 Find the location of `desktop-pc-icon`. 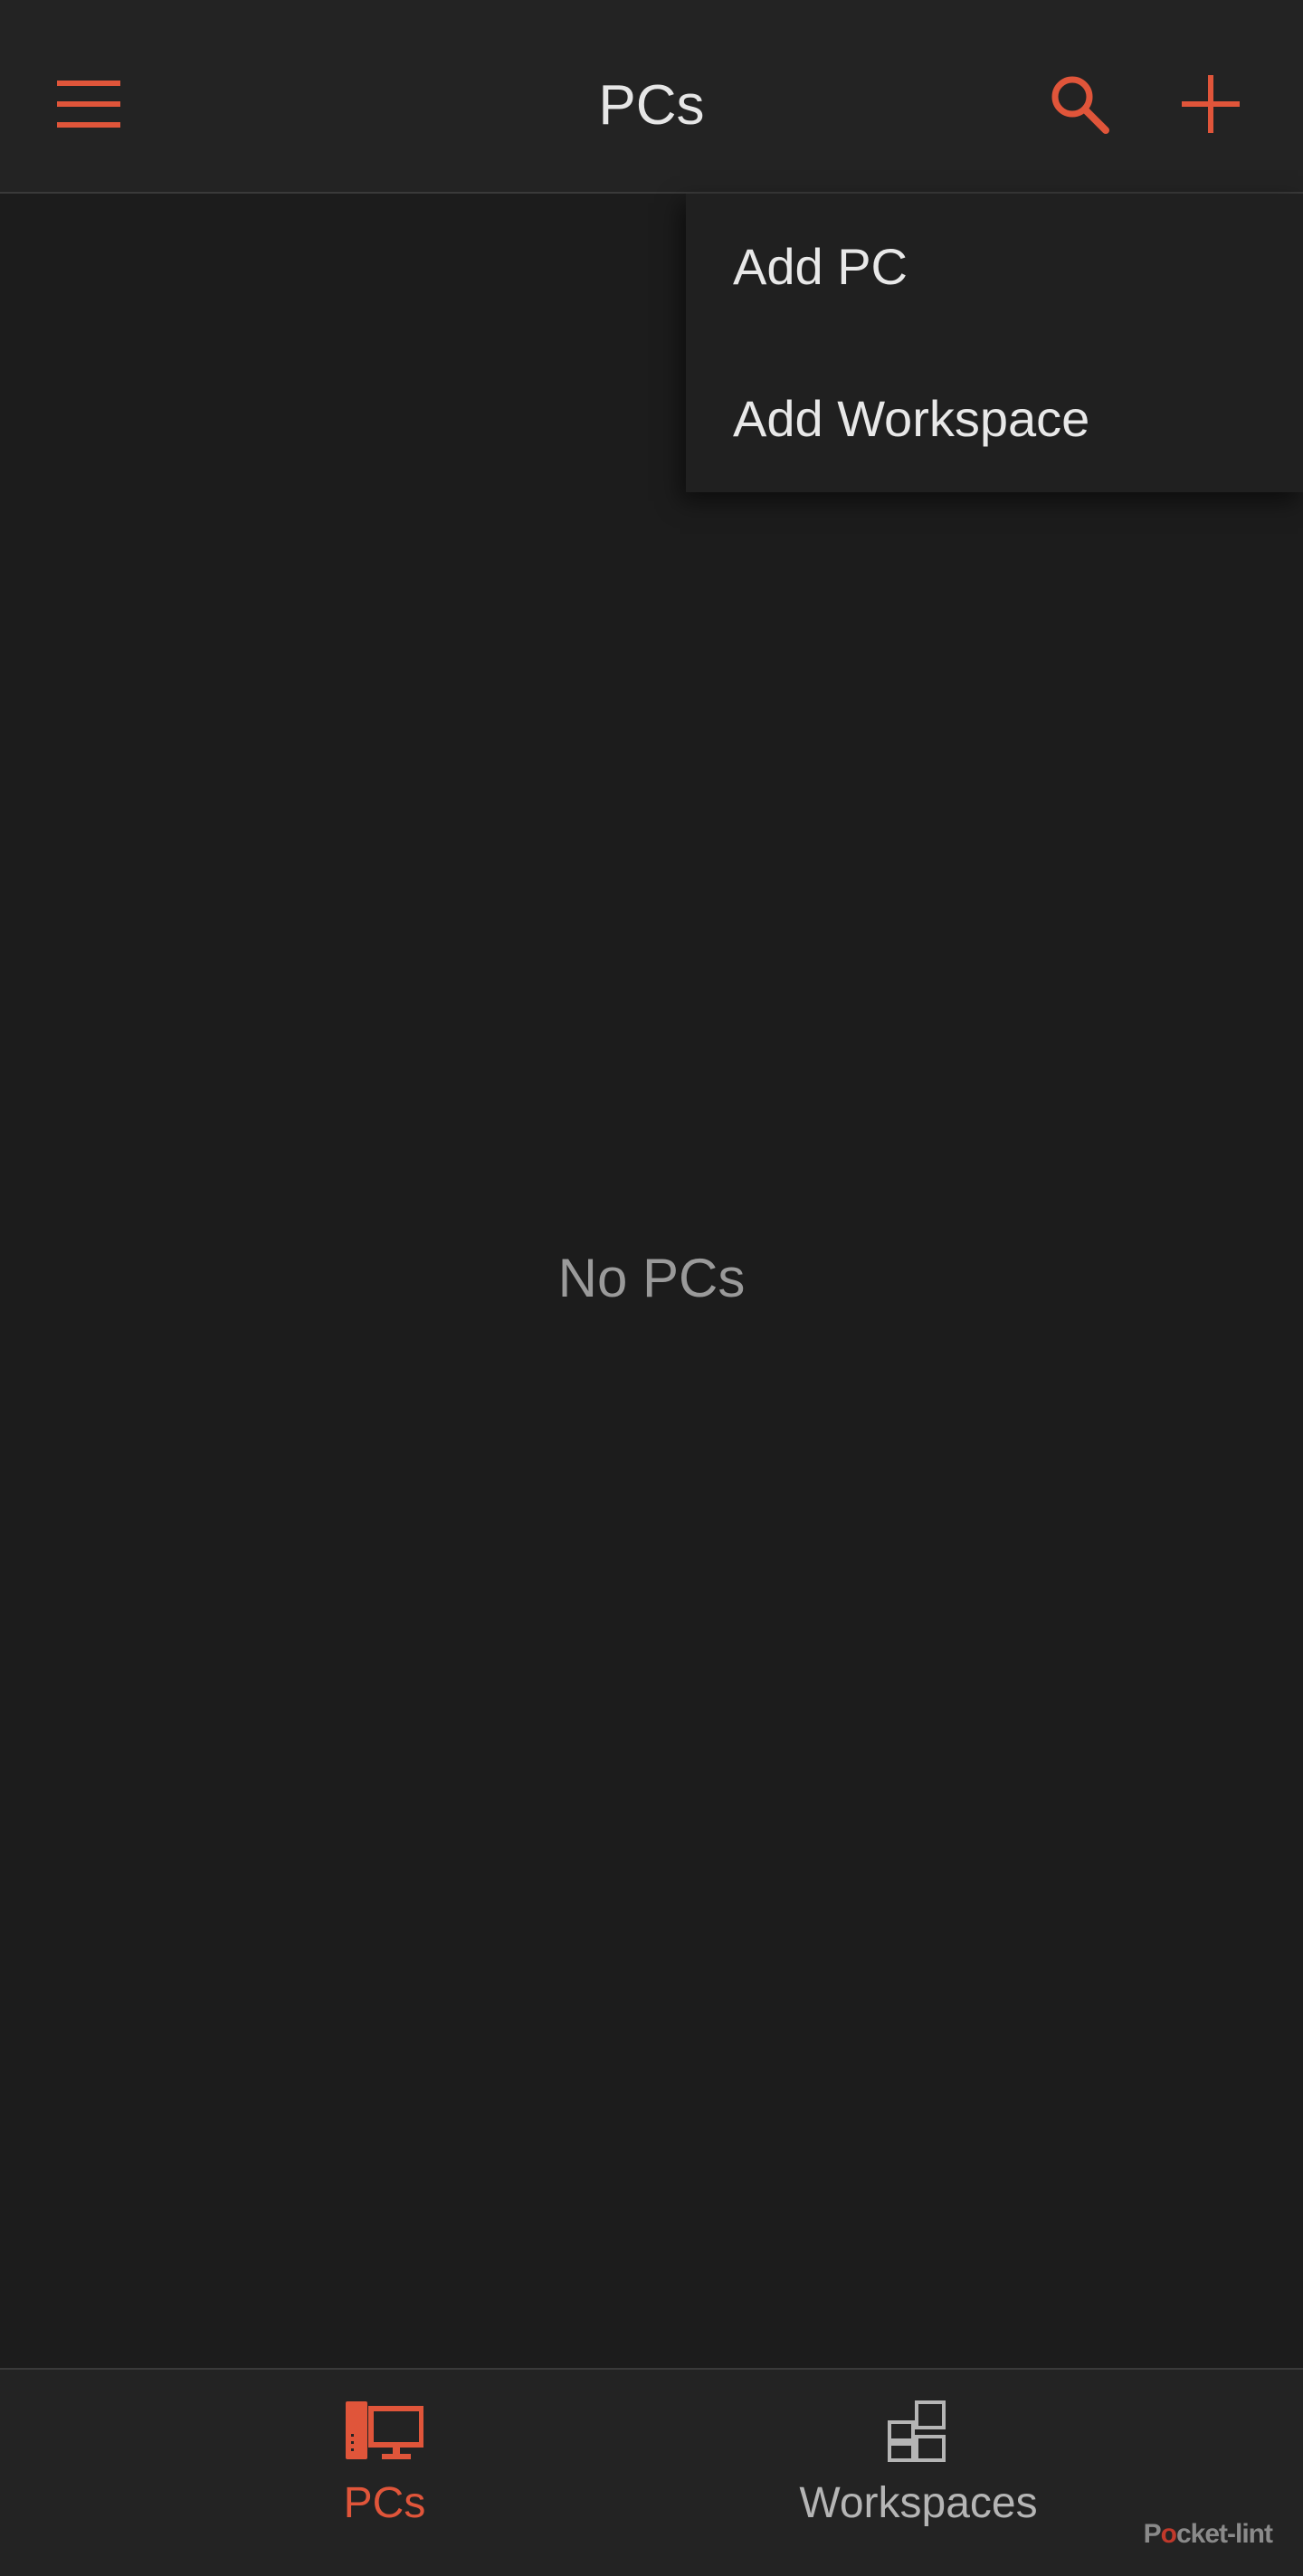

desktop-pc-icon is located at coordinates (384, 2430).